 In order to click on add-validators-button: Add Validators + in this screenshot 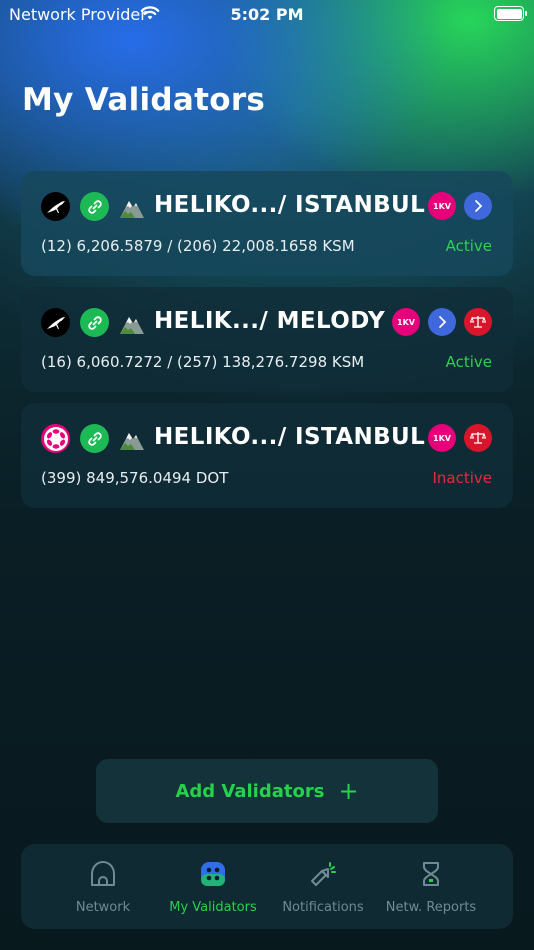, I will do `click(267, 791)`.